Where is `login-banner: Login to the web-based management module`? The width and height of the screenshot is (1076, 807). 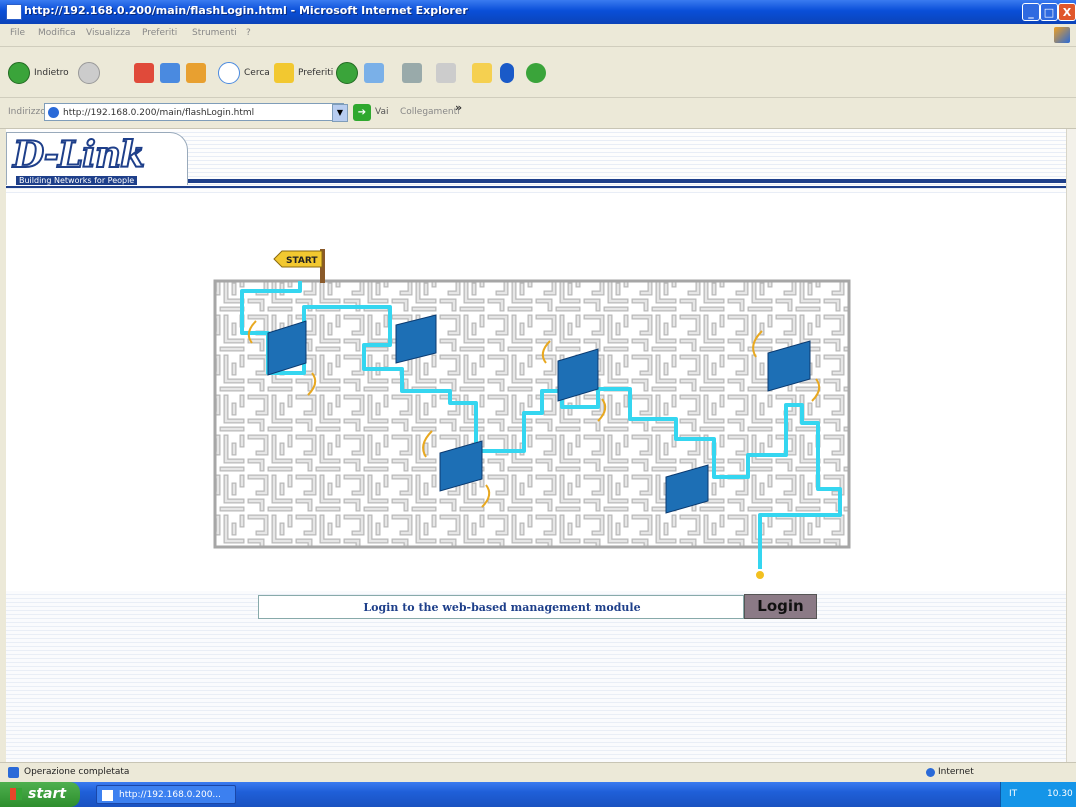 login-banner: Login to the web-based management module is located at coordinates (501, 607).